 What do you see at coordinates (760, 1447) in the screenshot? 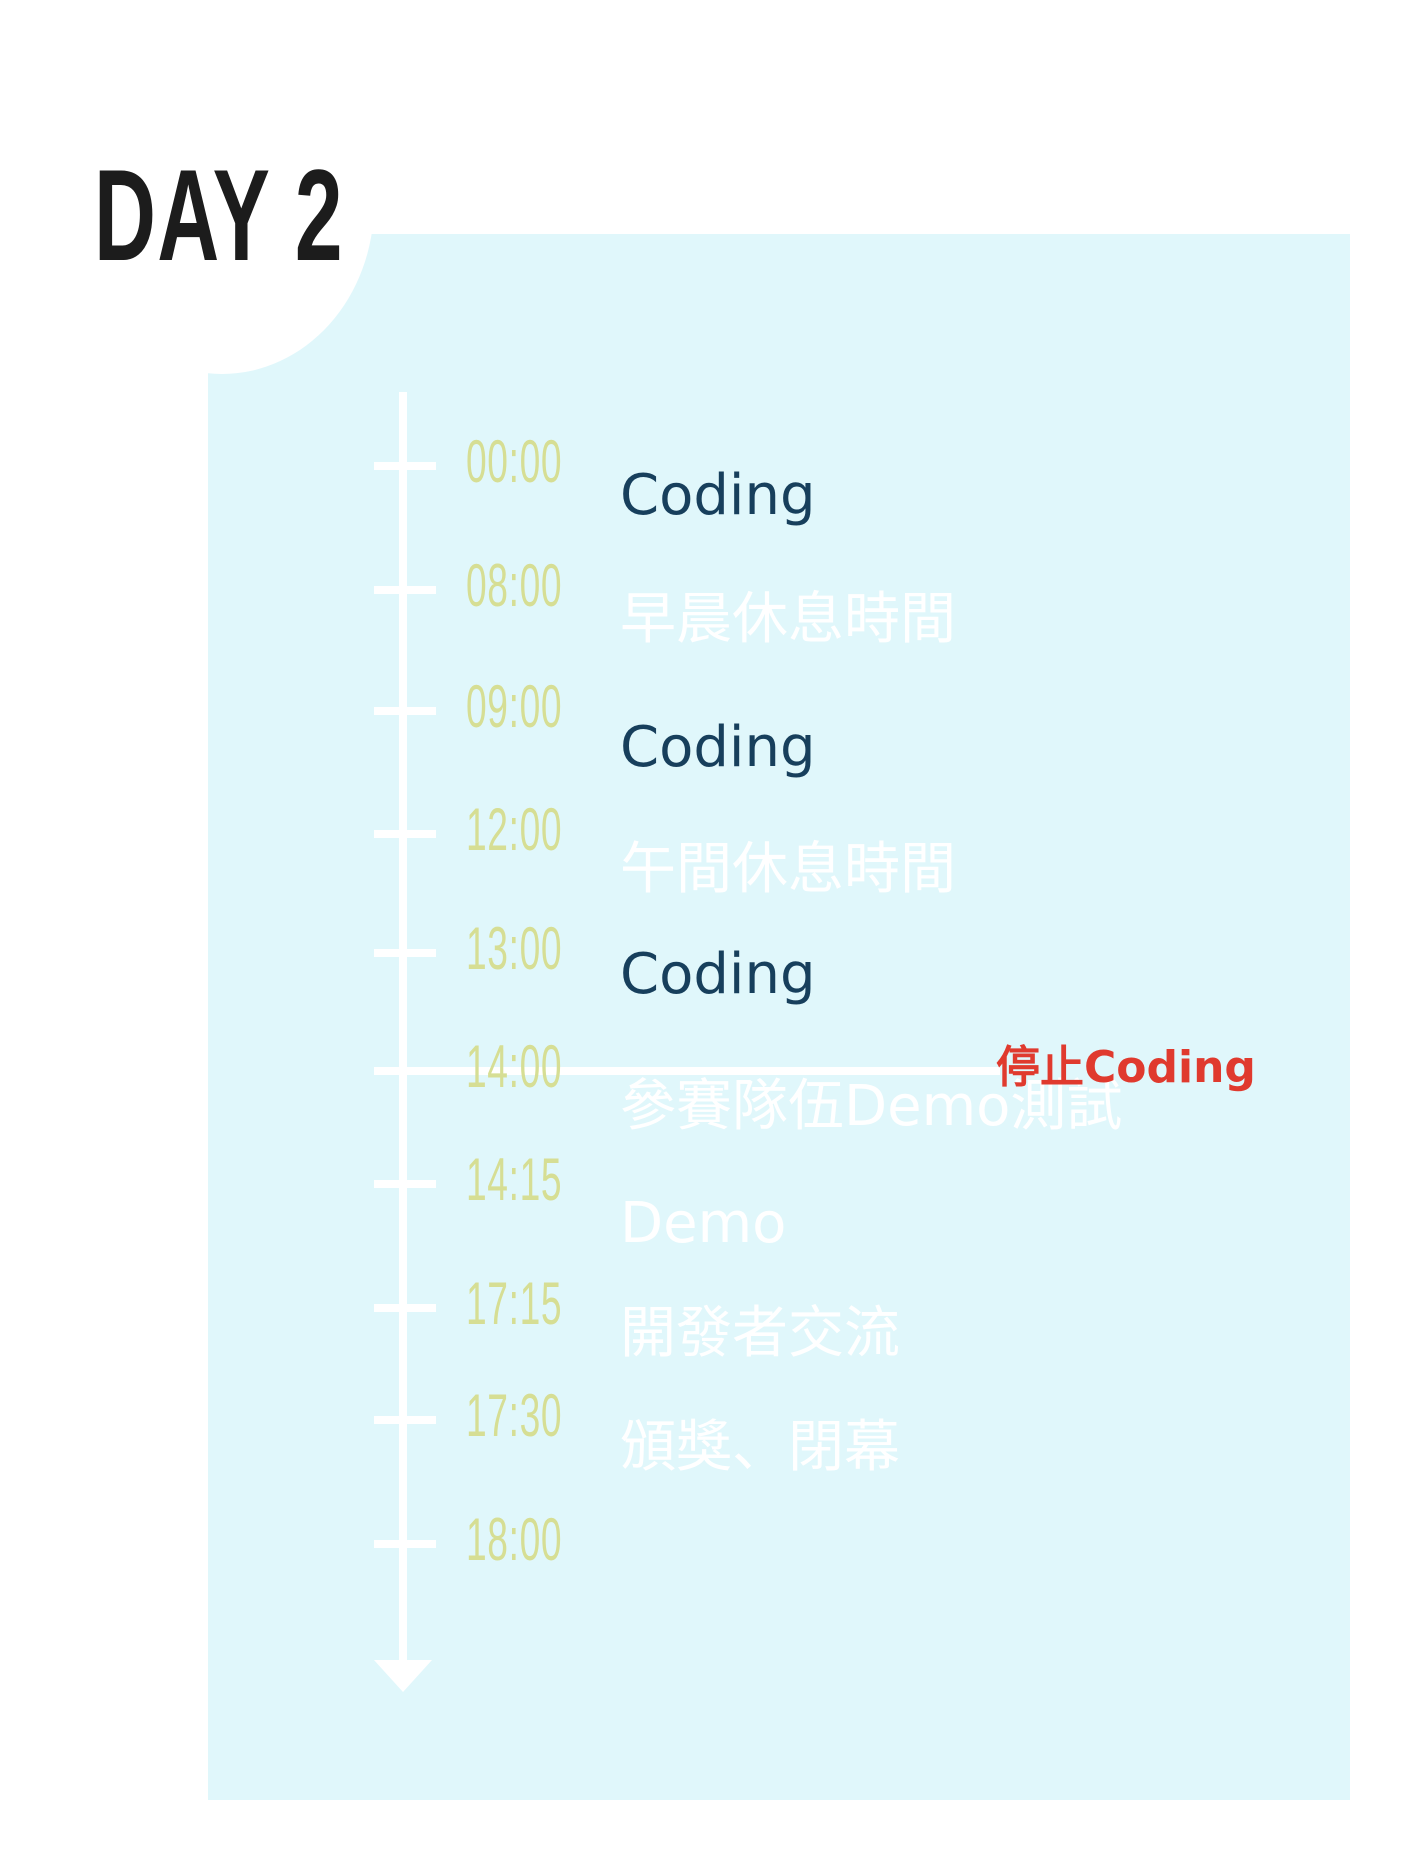
I see `event-label: 頒獎、閉幕` at bounding box center [760, 1447].